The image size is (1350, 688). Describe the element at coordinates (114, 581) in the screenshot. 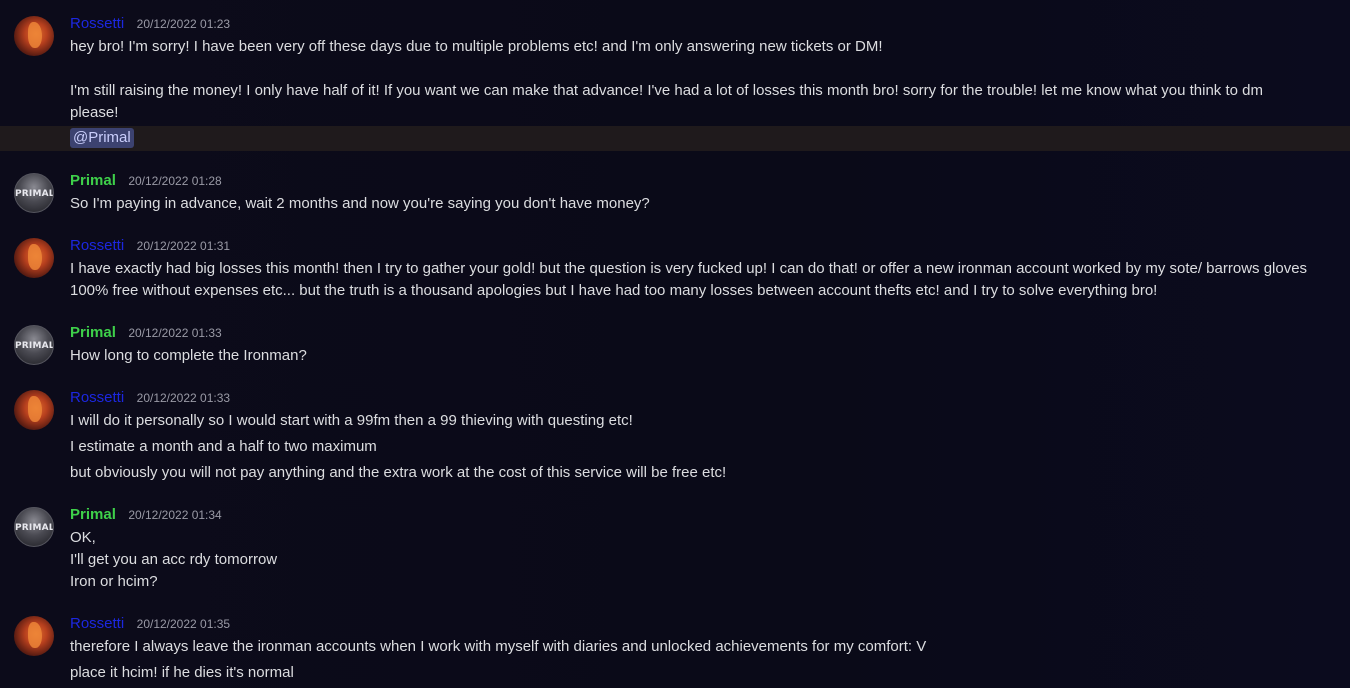

I see `message-text: Iron or hcim?` at that location.